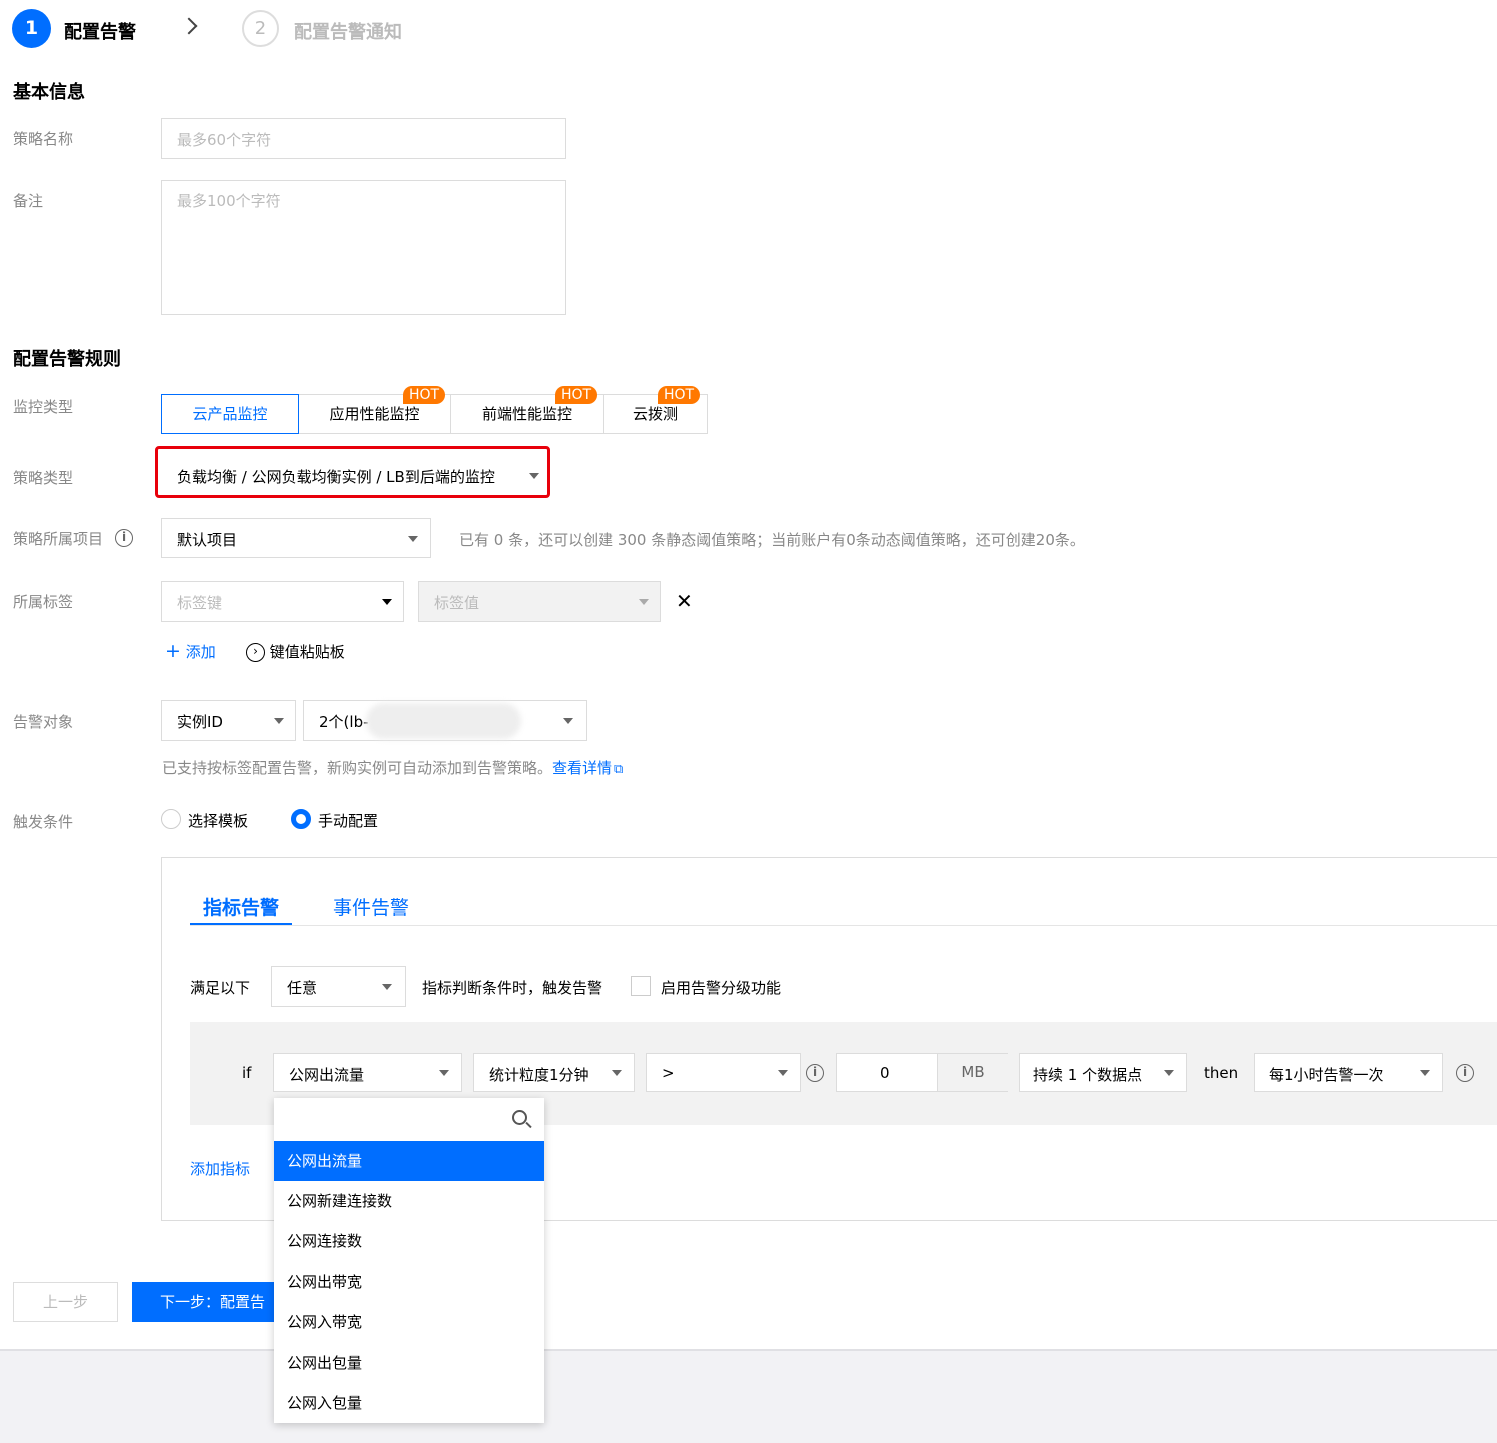 Image resolution: width=1497 pixels, height=1443 pixels. I want to click on dropdown-search-input, so click(409, 1119).